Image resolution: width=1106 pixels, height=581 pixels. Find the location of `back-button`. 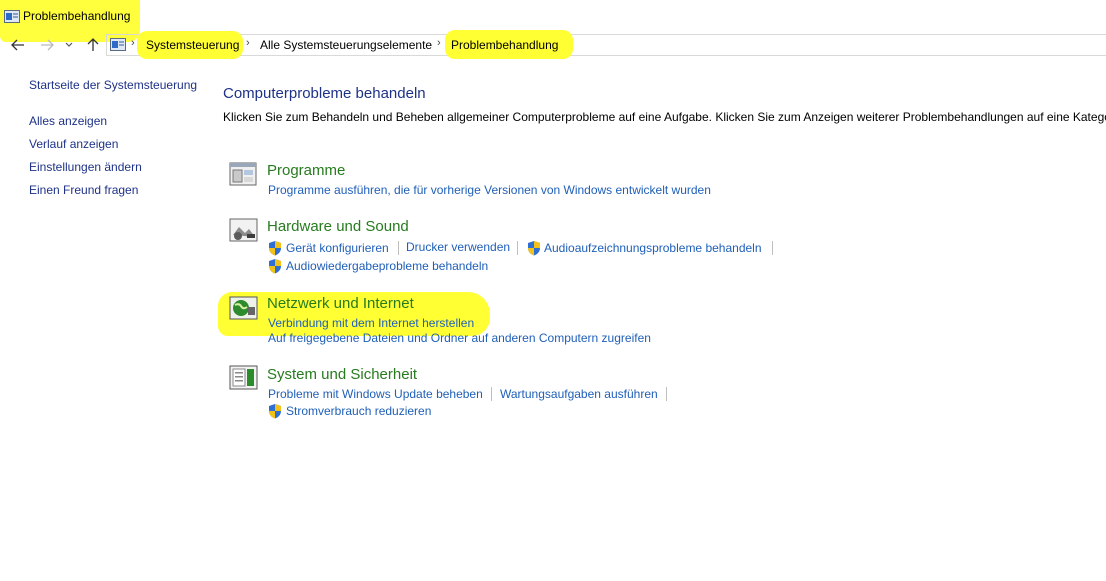

back-button is located at coordinates (18, 45).